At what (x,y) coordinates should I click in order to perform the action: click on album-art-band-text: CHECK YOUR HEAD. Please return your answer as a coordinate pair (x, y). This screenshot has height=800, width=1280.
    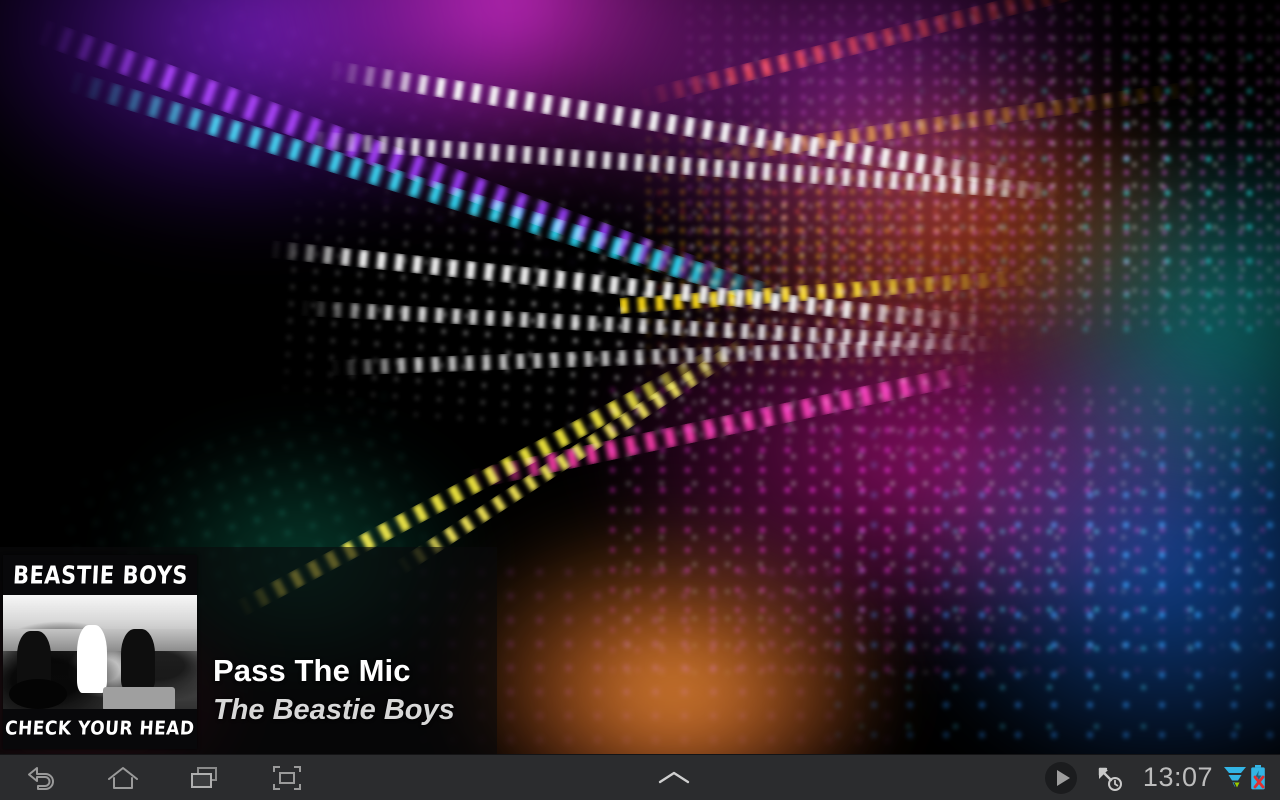
    Looking at the image, I should click on (100, 729).